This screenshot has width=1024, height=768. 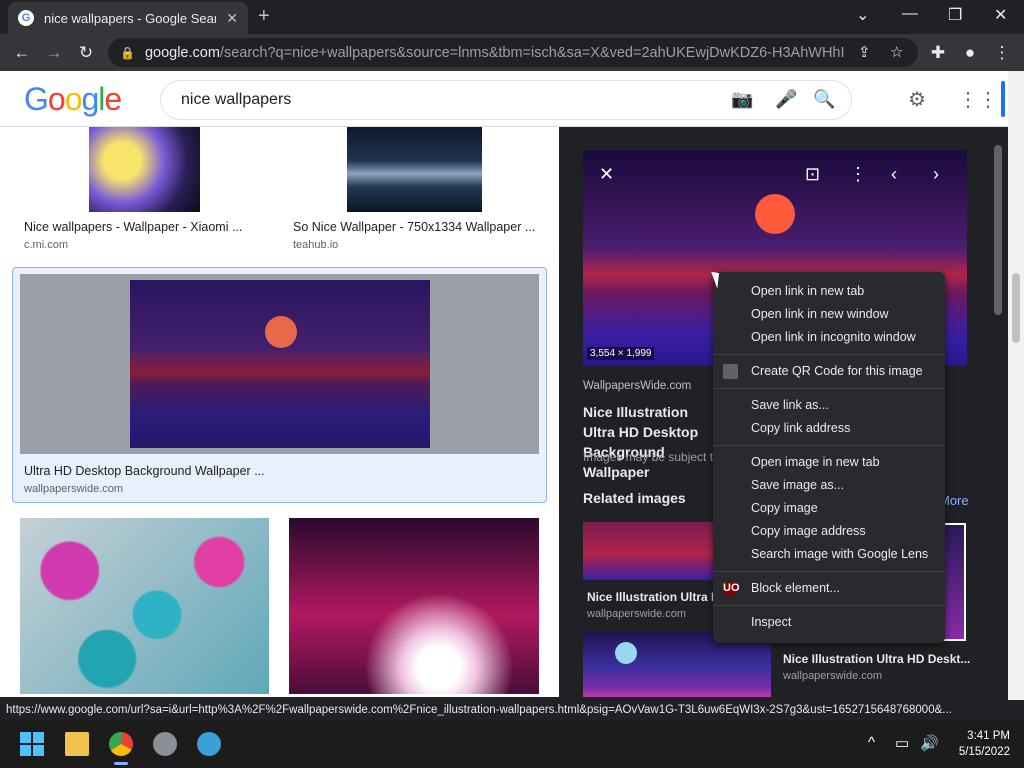 What do you see at coordinates (441, 100) in the screenshot?
I see `search-input` at bounding box center [441, 100].